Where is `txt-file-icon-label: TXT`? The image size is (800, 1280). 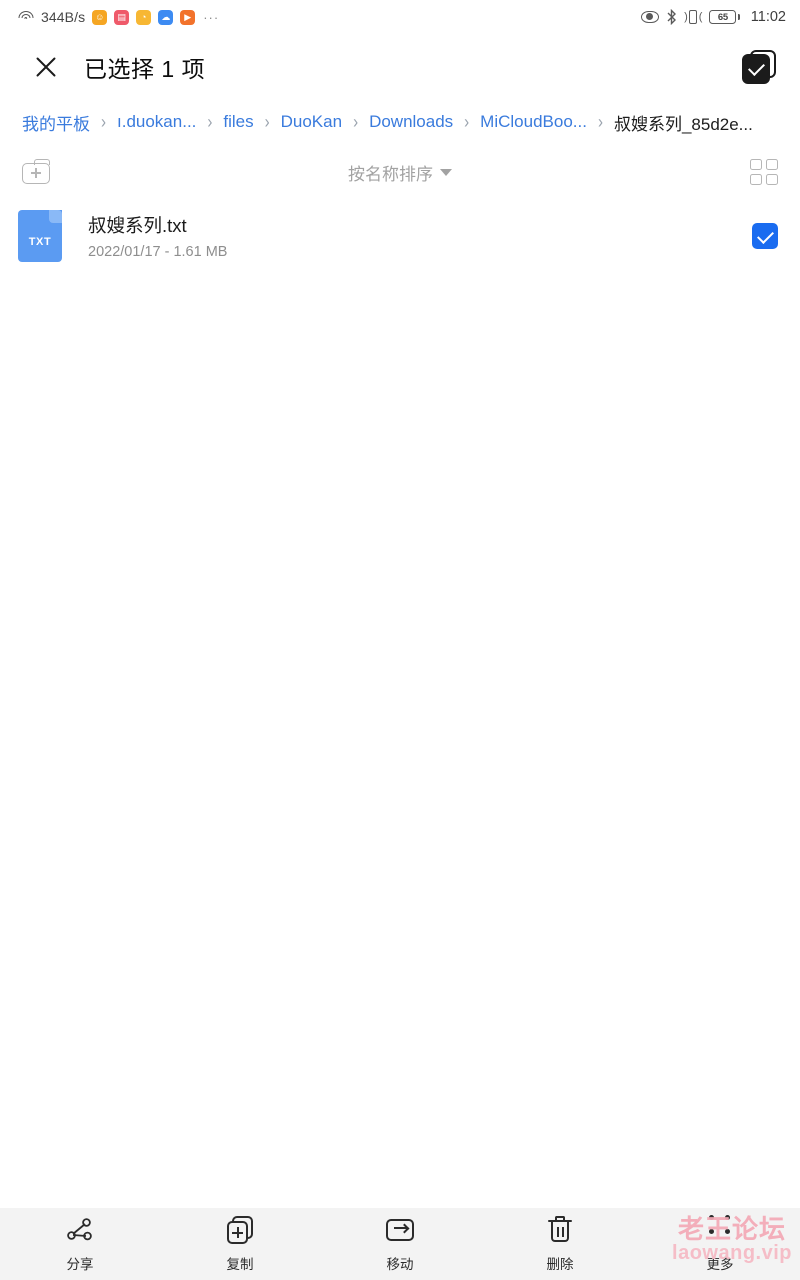 txt-file-icon-label: TXT is located at coordinates (40, 242).